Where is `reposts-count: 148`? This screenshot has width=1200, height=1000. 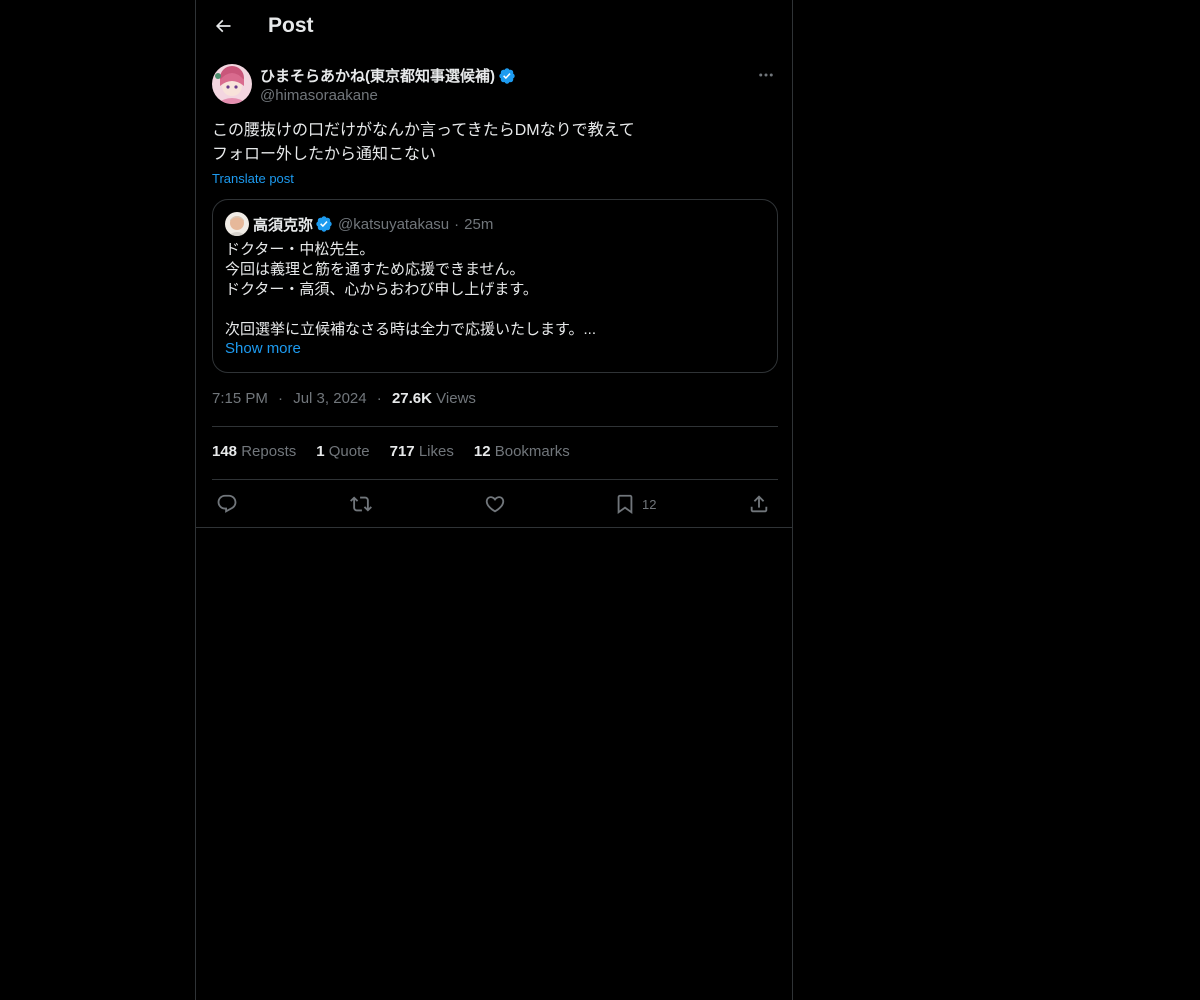 reposts-count: 148 is located at coordinates (225, 451).